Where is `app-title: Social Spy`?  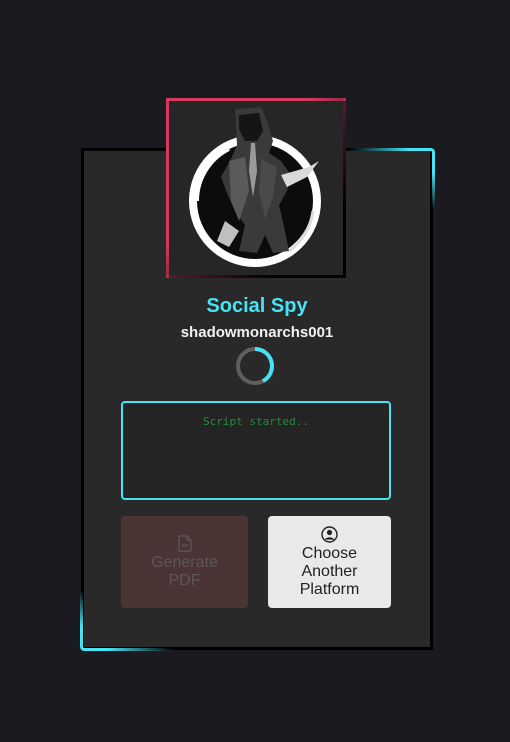
app-title: Social Spy is located at coordinates (257, 306).